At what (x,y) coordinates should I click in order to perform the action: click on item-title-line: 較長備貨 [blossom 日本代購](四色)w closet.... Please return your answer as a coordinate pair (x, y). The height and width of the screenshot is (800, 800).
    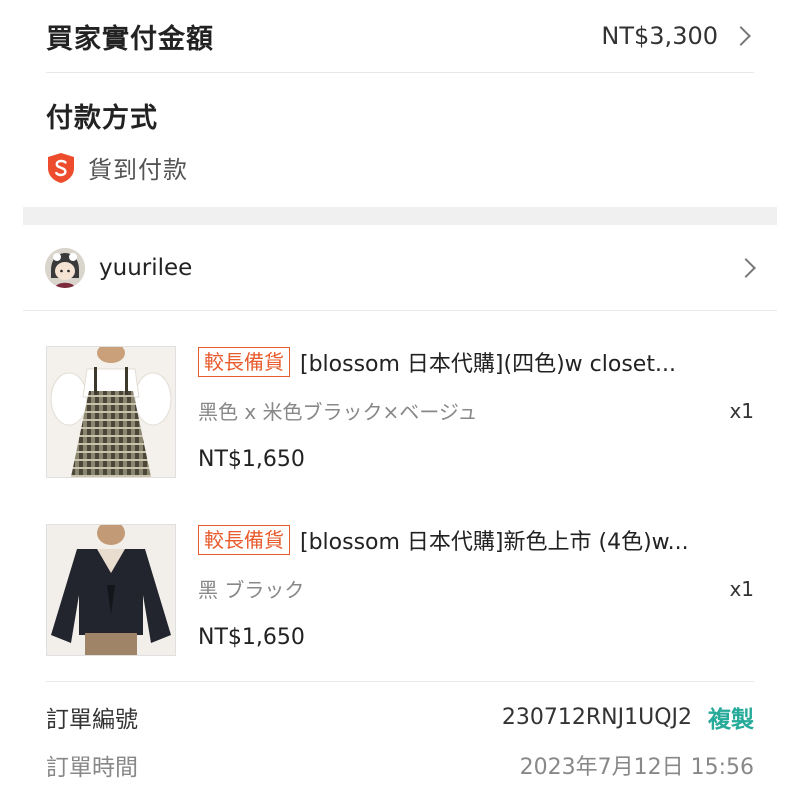
    Looking at the image, I should click on (476, 362).